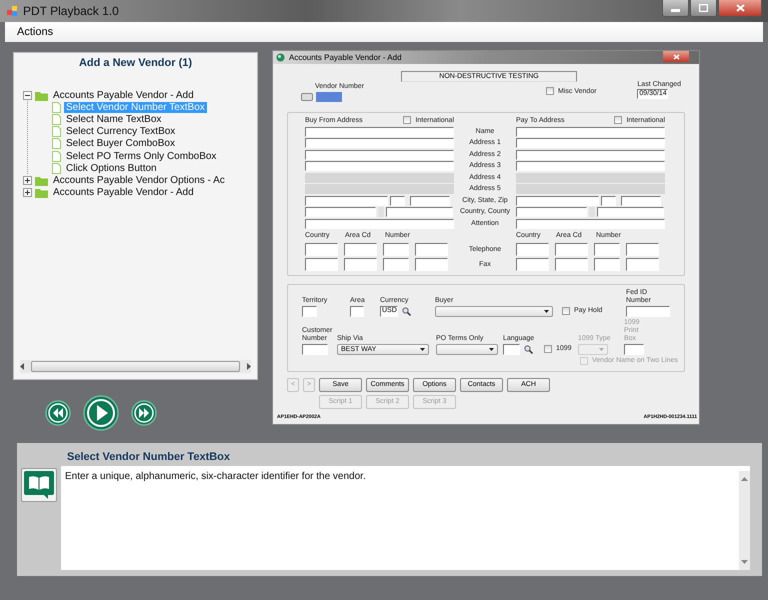 This screenshot has width=768, height=600. I want to click on fast-forward-button, so click(143, 413).